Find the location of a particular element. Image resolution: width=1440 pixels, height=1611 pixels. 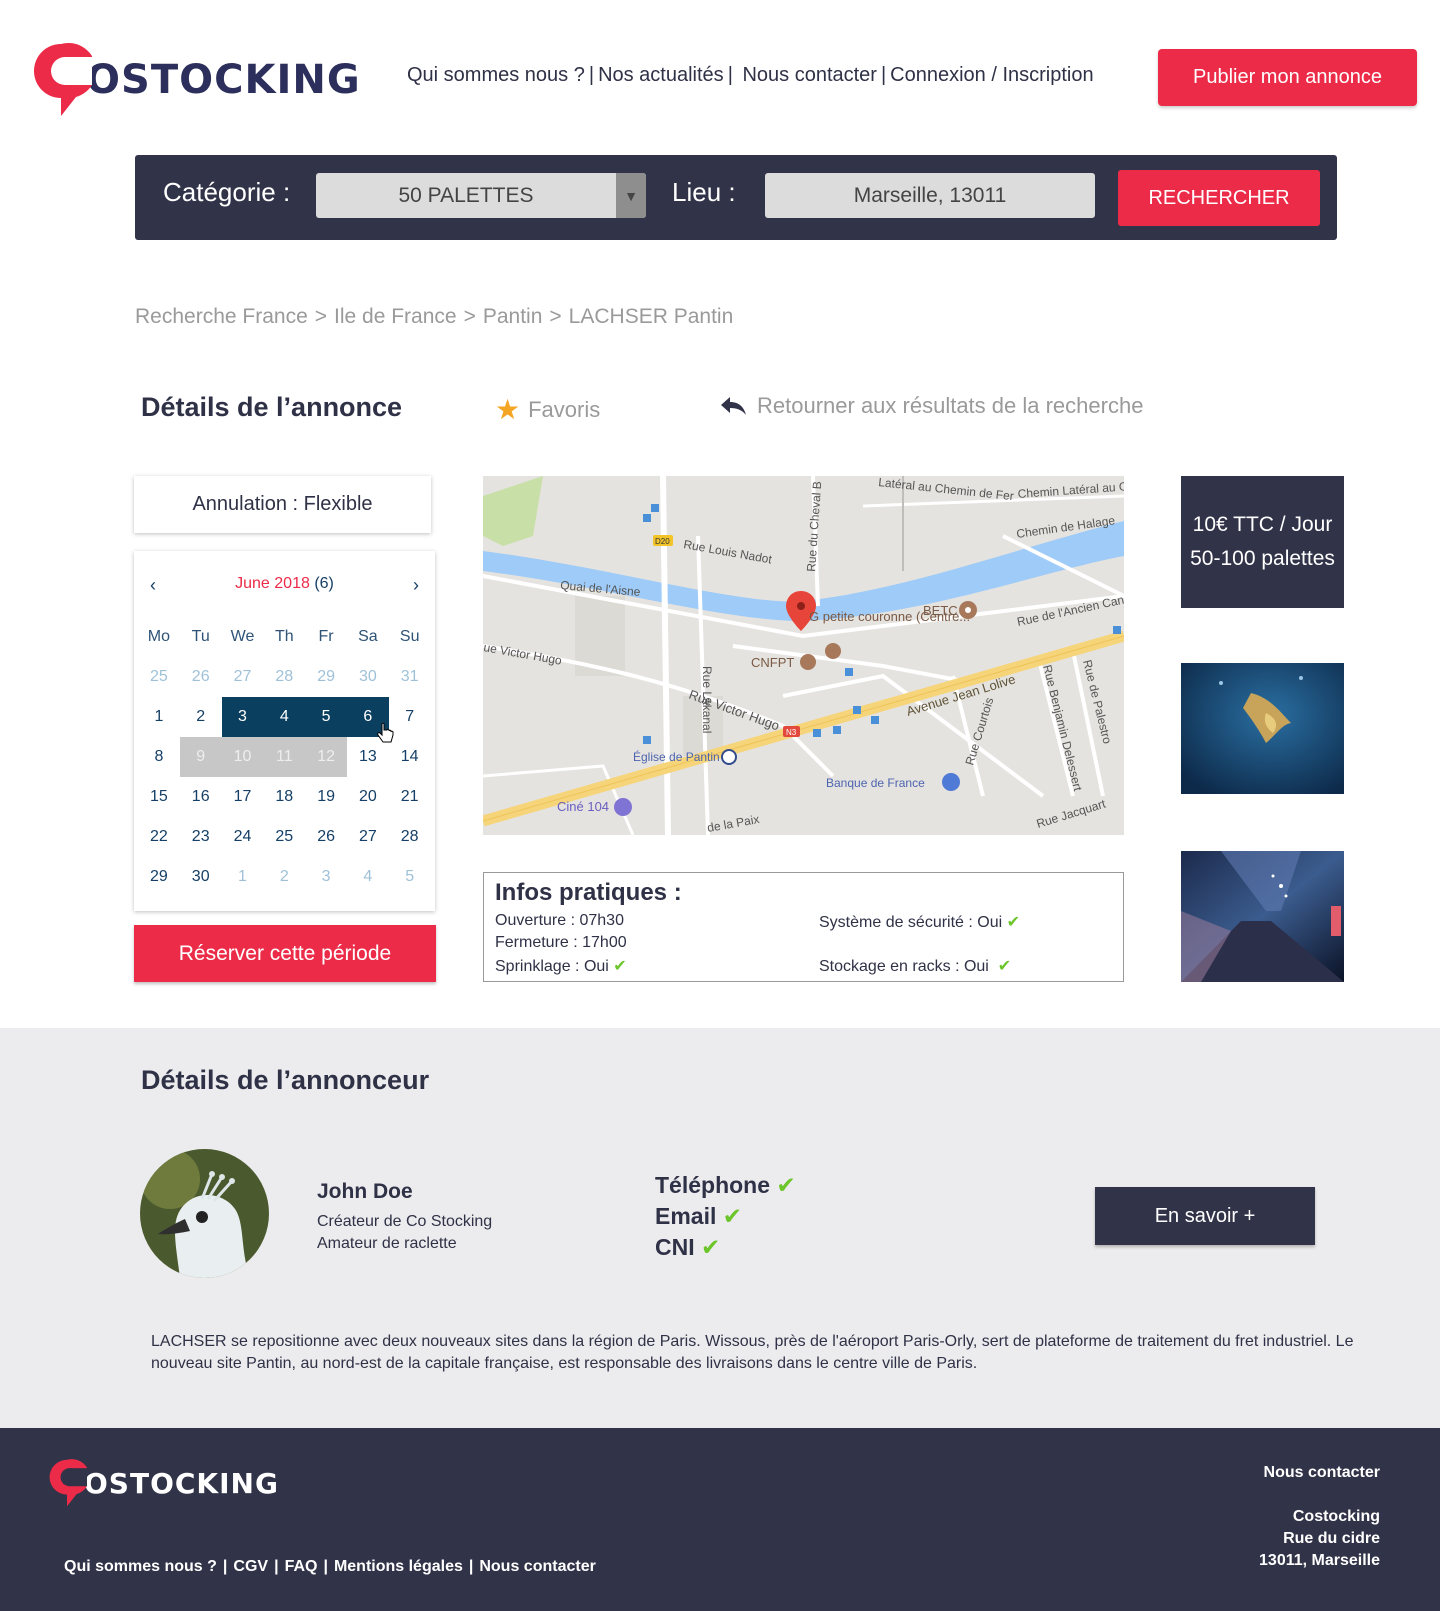

place-input is located at coordinates (930, 195).